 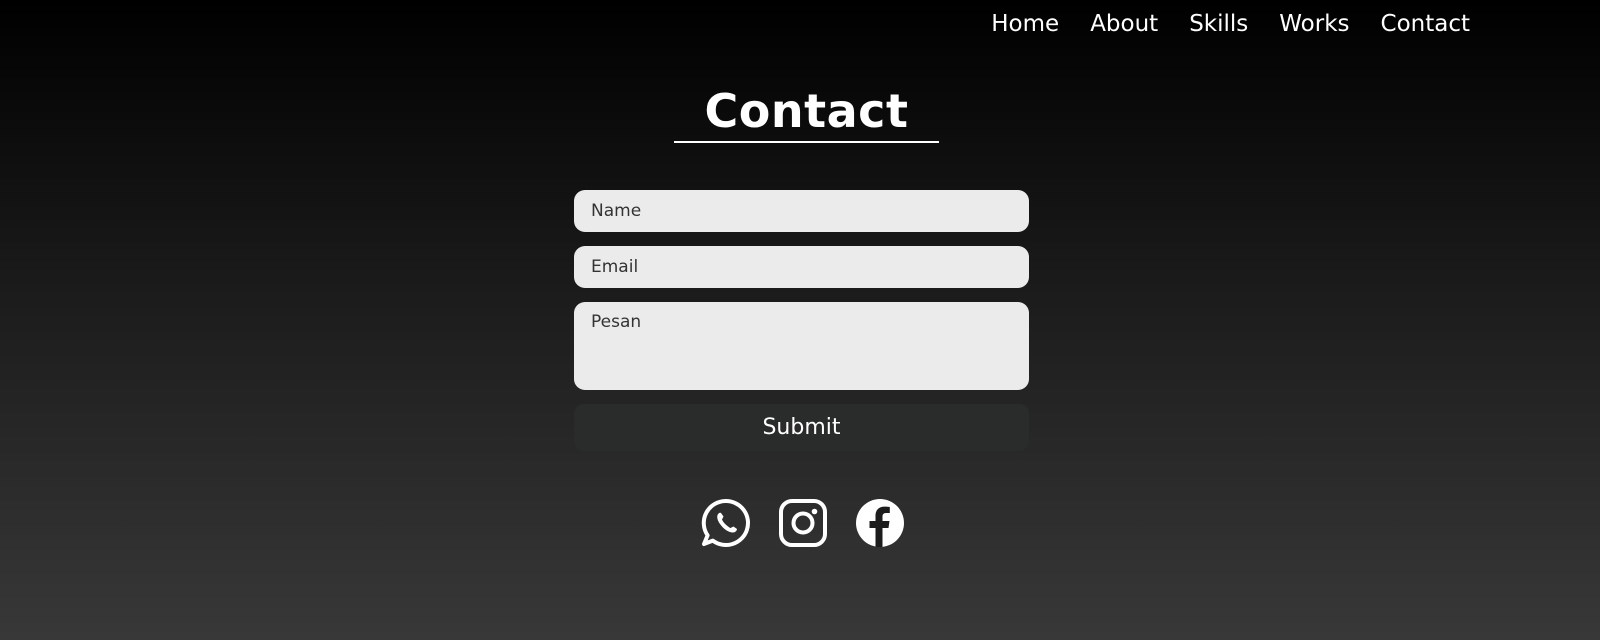 I want to click on facebook-link, so click(x=880, y=523).